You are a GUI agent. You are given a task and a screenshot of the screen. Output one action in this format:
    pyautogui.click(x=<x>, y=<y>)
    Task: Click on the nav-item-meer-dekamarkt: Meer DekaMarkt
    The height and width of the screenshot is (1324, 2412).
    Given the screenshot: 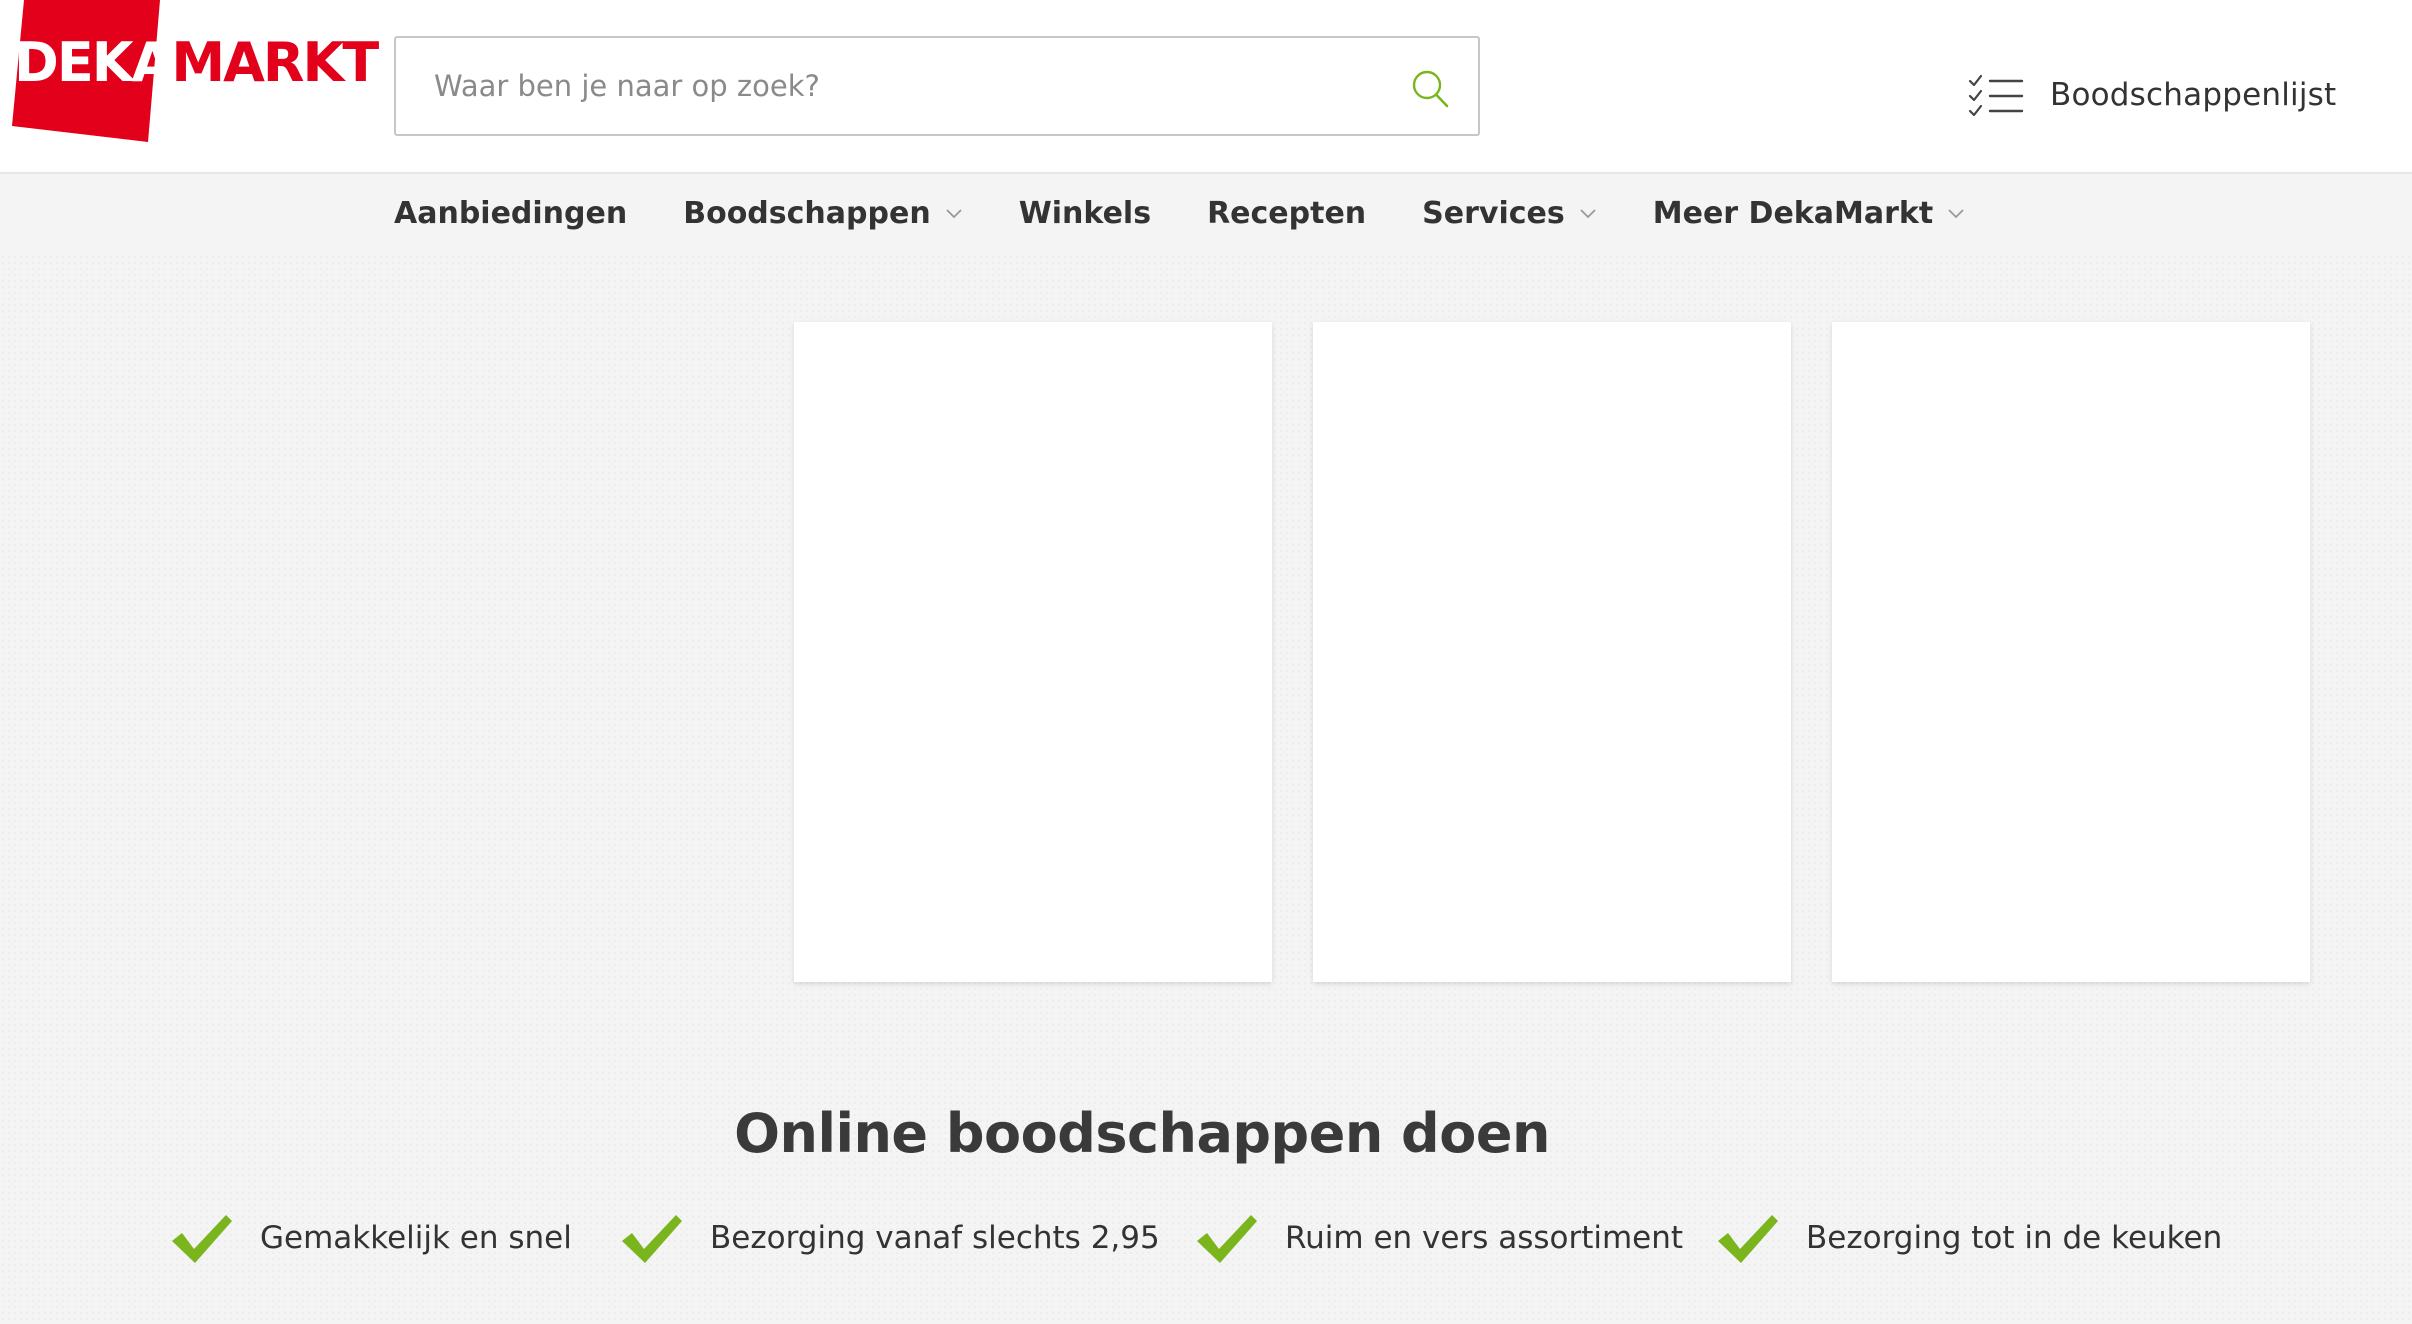 What is the action you would take?
    pyautogui.click(x=1809, y=213)
    